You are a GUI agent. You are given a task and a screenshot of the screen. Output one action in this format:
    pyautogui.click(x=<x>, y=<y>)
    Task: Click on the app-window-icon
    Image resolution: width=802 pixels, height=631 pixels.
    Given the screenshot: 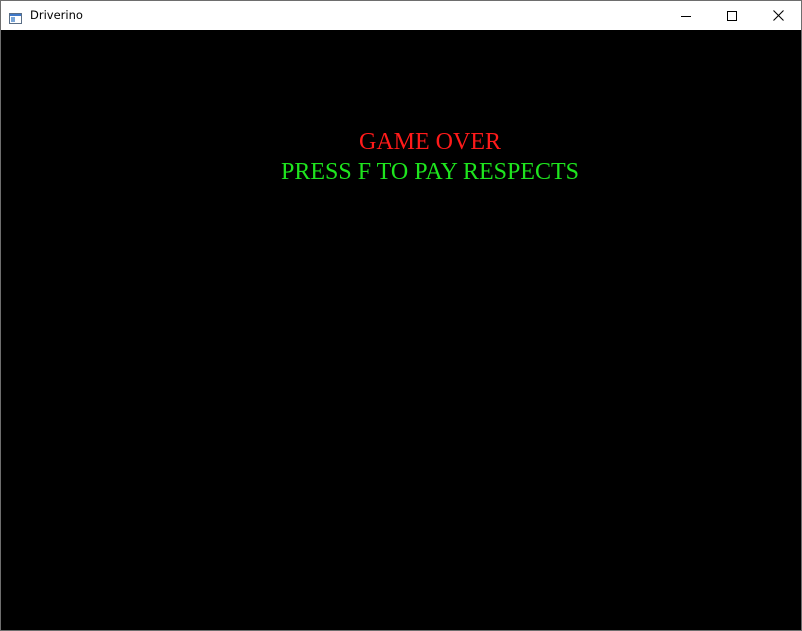 What is the action you would take?
    pyautogui.click(x=15, y=16)
    